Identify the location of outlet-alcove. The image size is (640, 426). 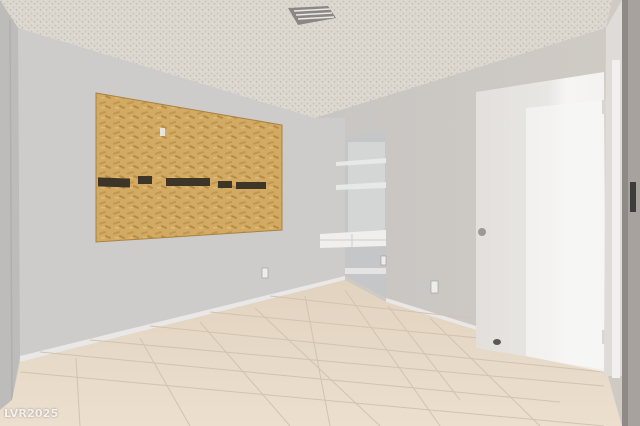
(383, 260).